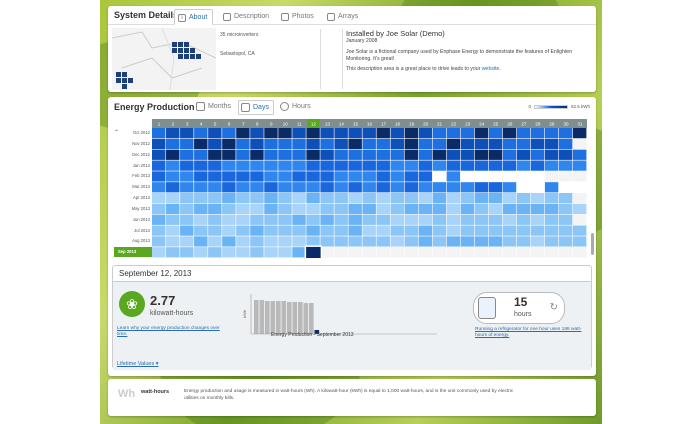 Image resolution: width=700 pixels, height=424 pixels. What do you see at coordinates (552, 124) in the screenshot?
I see `day-tick: 29` at bounding box center [552, 124].